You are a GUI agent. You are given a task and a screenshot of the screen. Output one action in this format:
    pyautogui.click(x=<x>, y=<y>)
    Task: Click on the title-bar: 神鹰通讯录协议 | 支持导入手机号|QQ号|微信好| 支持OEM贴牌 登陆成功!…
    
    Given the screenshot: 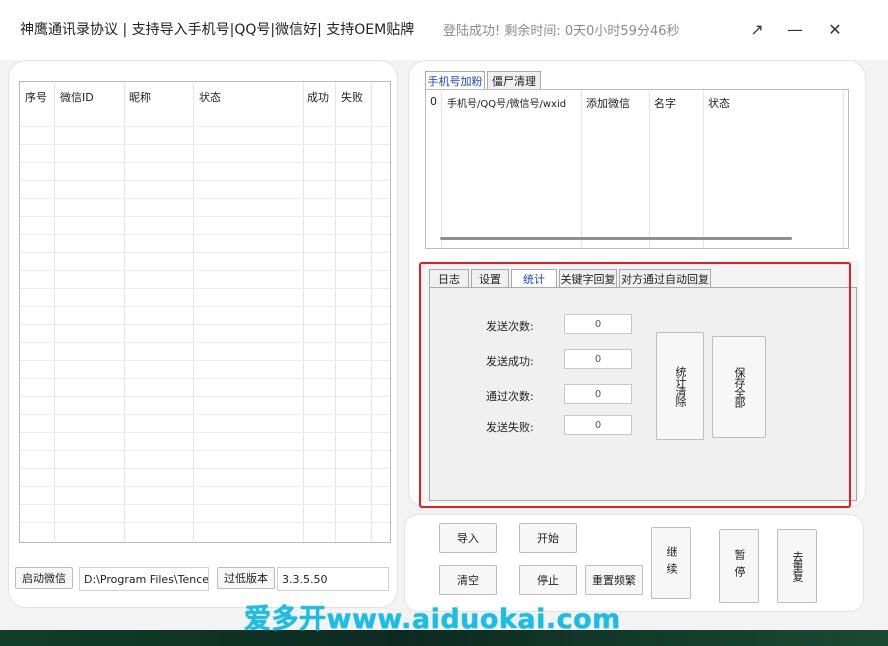 What is the action you would take?
    pyautogui.click(x=444, y=30)
    